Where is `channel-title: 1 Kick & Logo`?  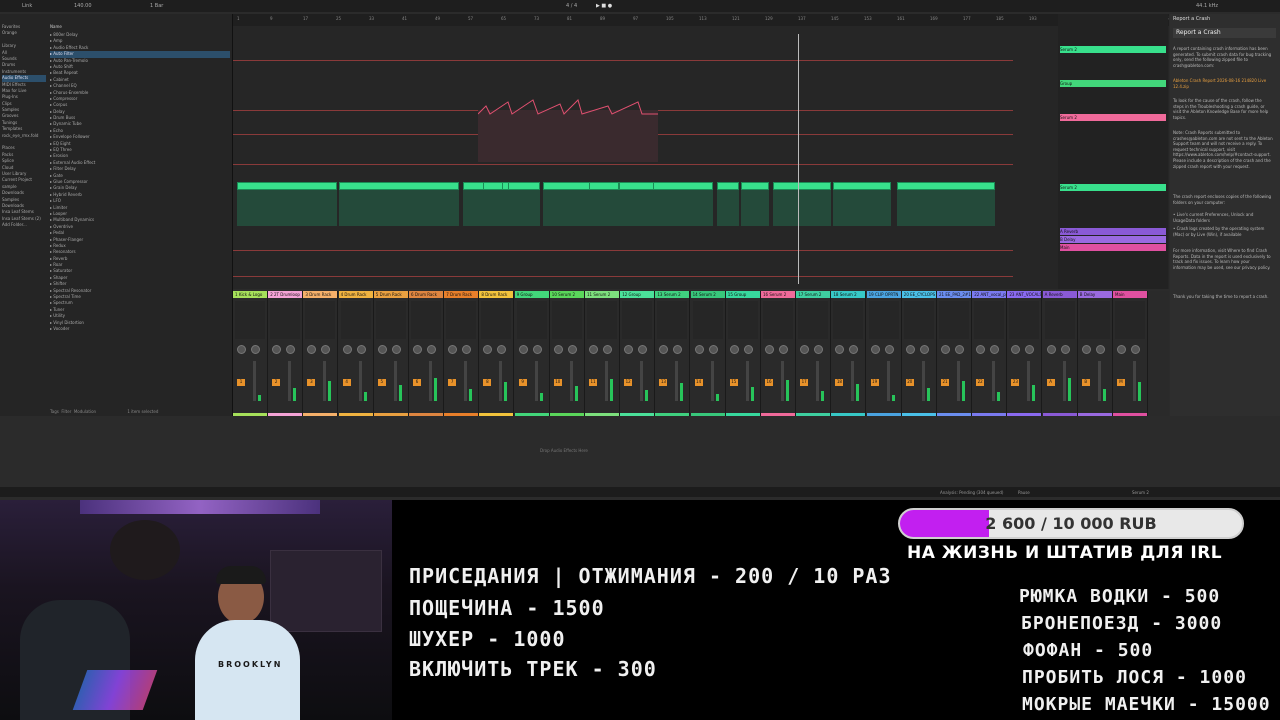 channel-title: 1 Kick & Logo is located at coordinates (250, 294).